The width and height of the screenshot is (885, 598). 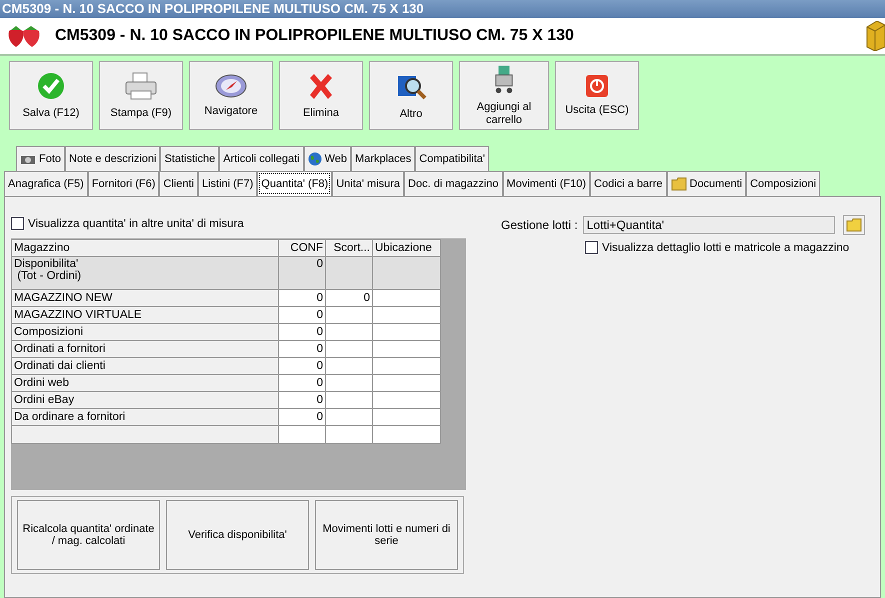 What do you see at coordinates (231, 86) in the screenshot?
I see `compass-icon` at bounding box center [231, 86].